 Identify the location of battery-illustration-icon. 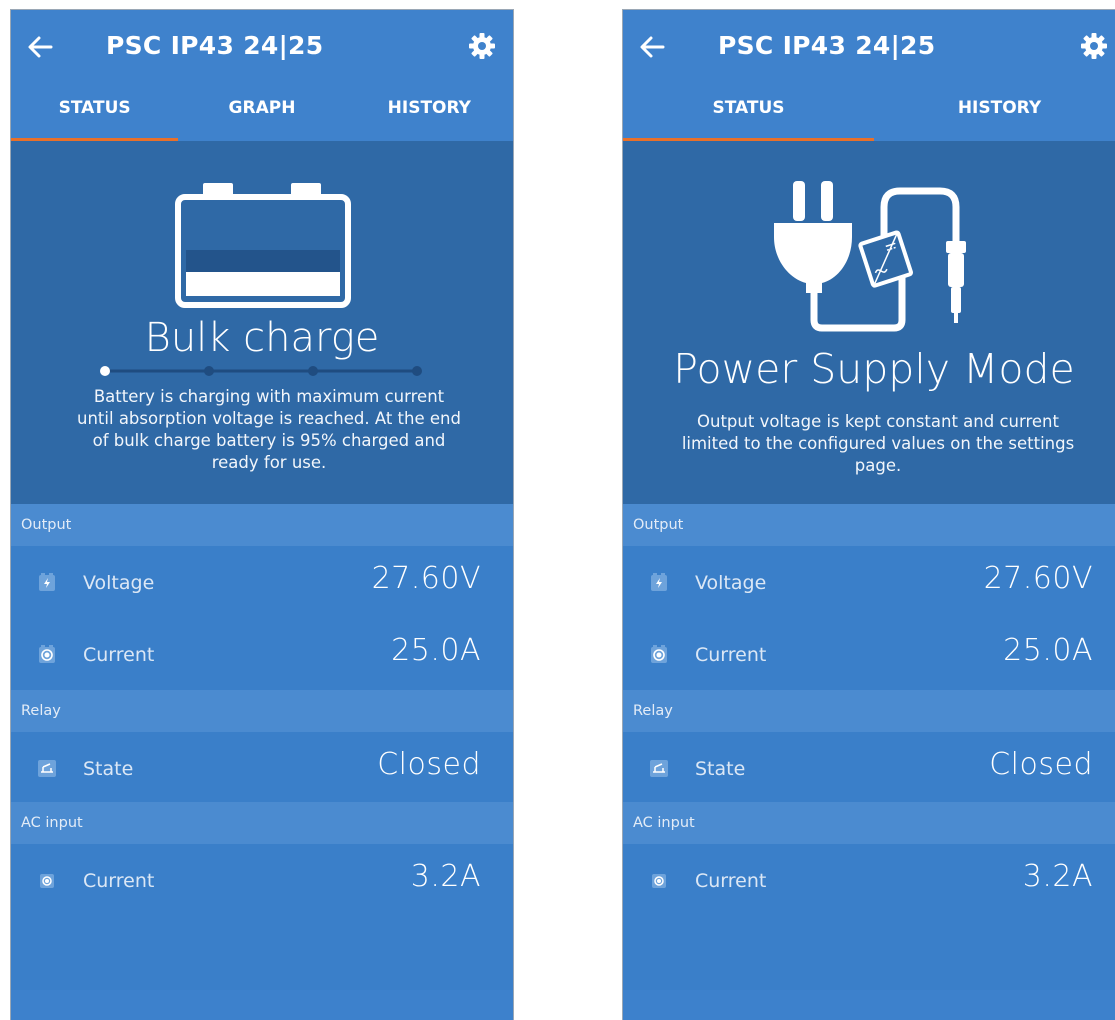
(263, 245).